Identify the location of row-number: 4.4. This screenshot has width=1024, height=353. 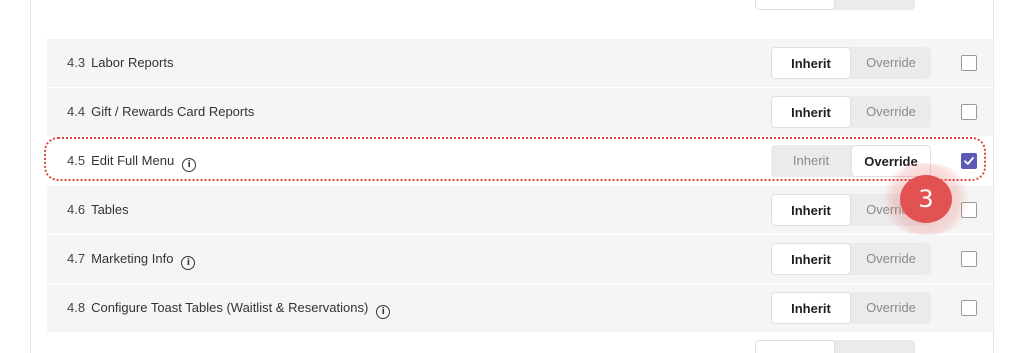
(76, 111).